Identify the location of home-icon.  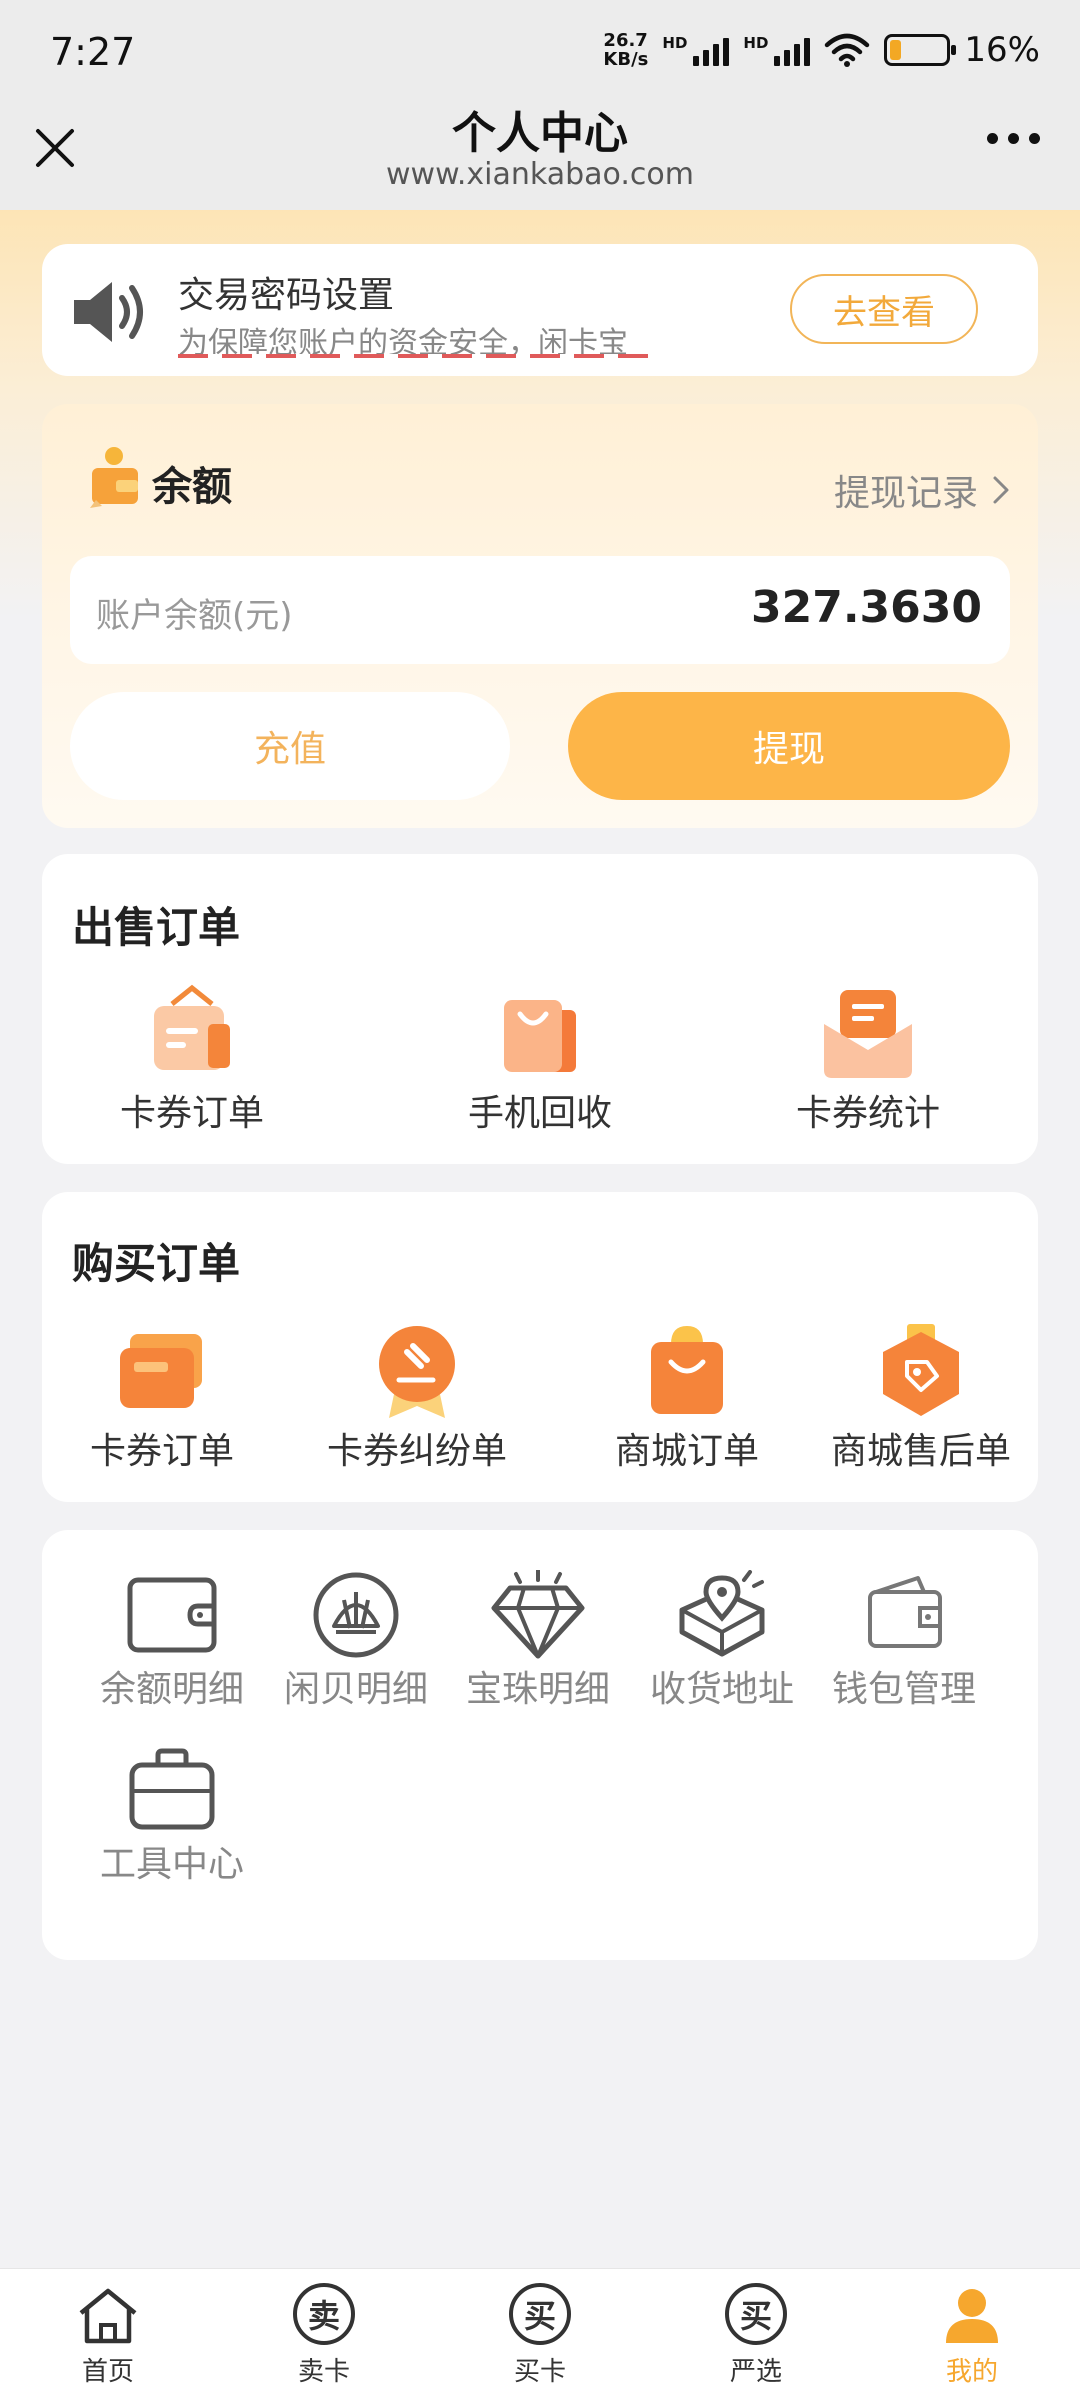
(108, 2316).